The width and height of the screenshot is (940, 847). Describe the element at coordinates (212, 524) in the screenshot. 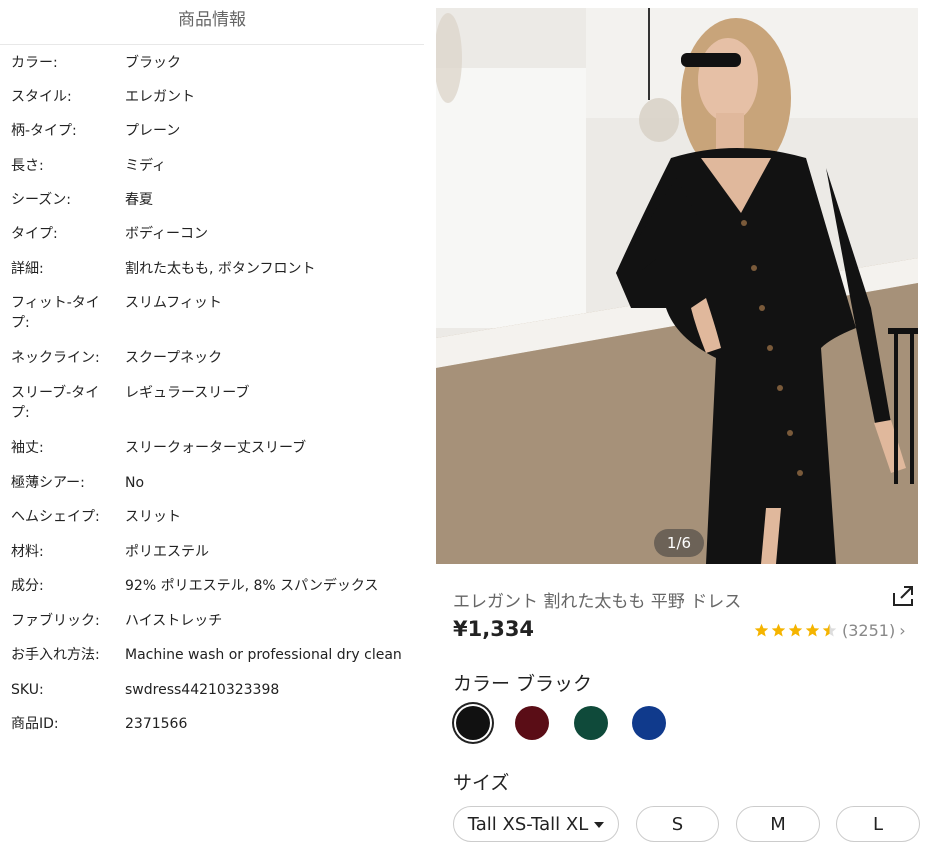

I see `attribute-row: ヘムシェイプ: スリット` at that location.